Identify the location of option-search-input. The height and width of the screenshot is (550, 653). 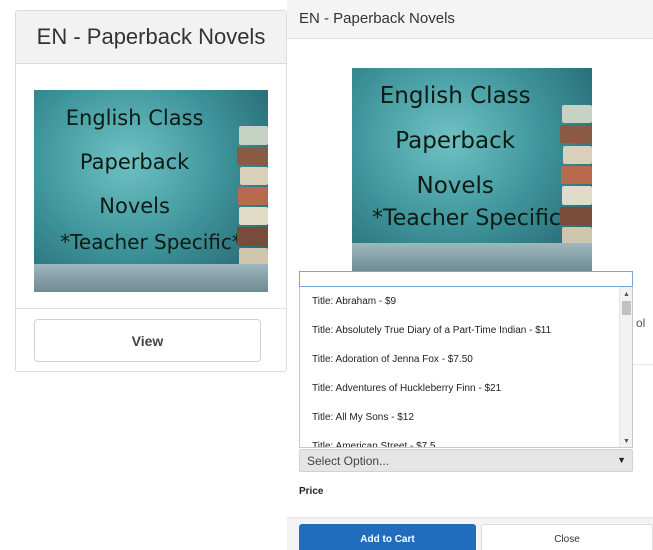
(466, 279).